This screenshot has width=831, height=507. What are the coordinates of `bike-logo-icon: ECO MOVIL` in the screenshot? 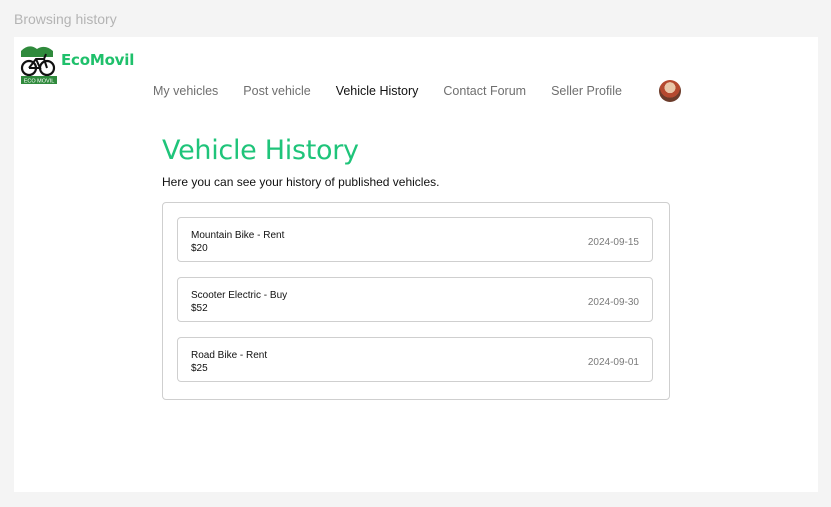 It's located at (39, 64).